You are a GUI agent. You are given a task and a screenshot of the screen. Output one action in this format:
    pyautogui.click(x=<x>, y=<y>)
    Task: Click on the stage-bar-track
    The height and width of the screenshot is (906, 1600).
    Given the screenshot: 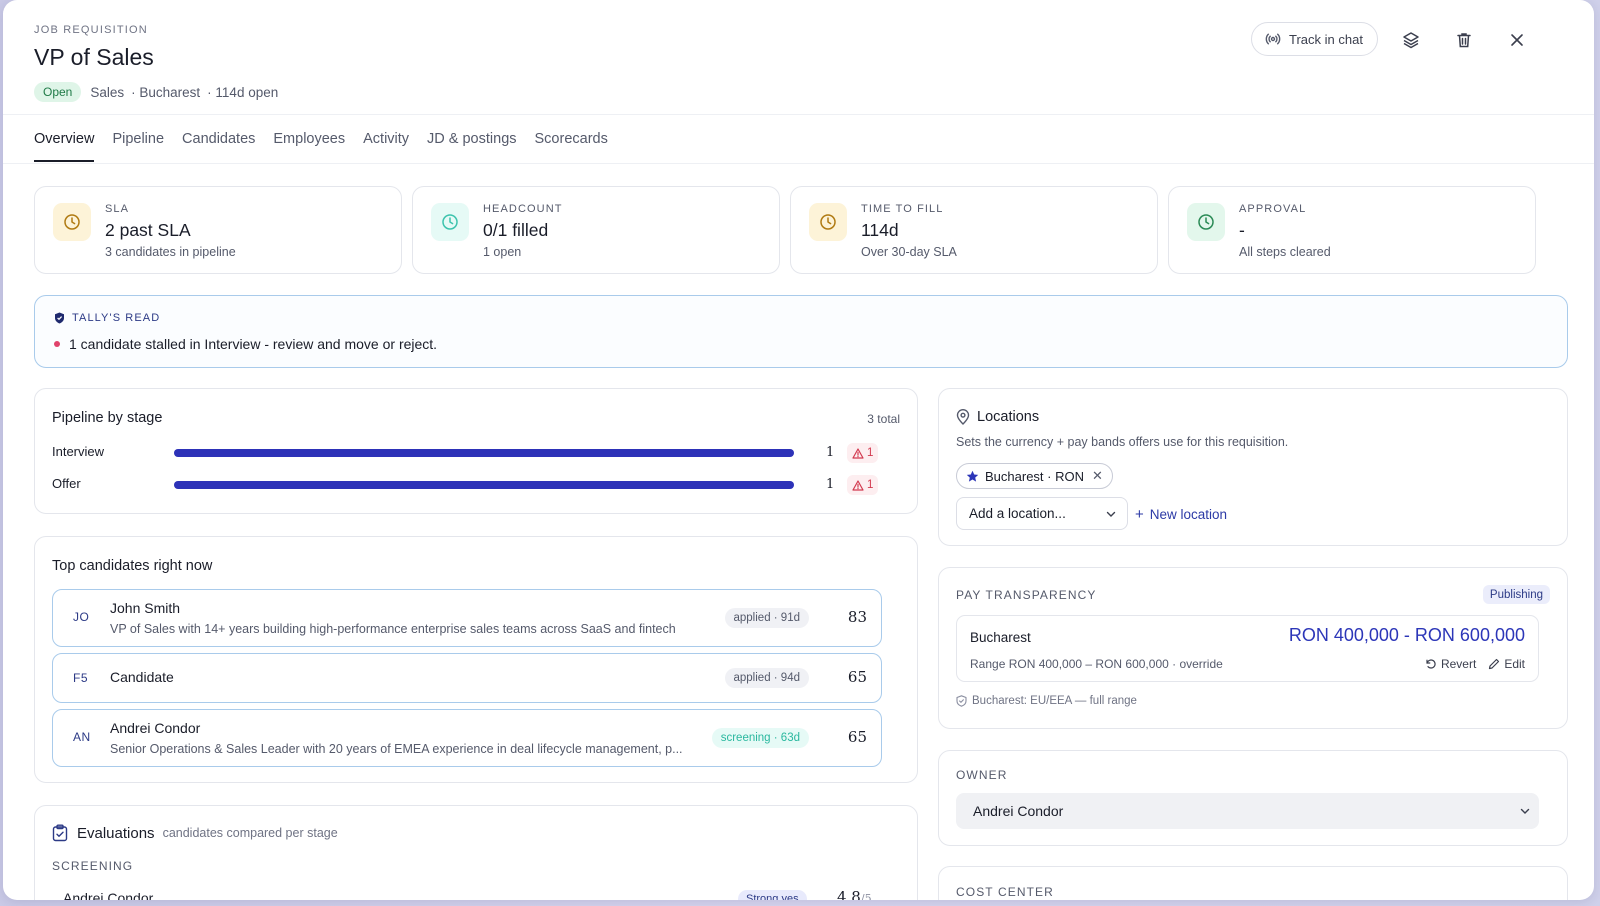 What is the action you would take?
    pyautogui.click(x=484, y=485)
    